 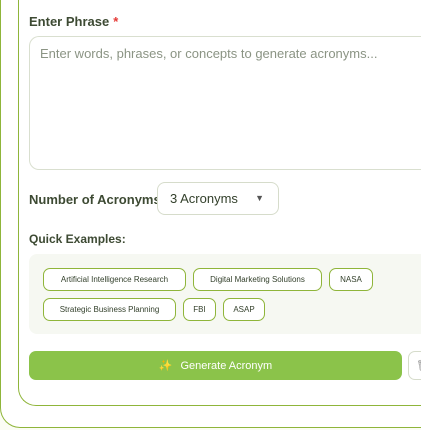 What do you see at coordinates (165, 366) in the screenshot?
I see `magic-wand-icon: ✨` at bounding box center [165, 366].